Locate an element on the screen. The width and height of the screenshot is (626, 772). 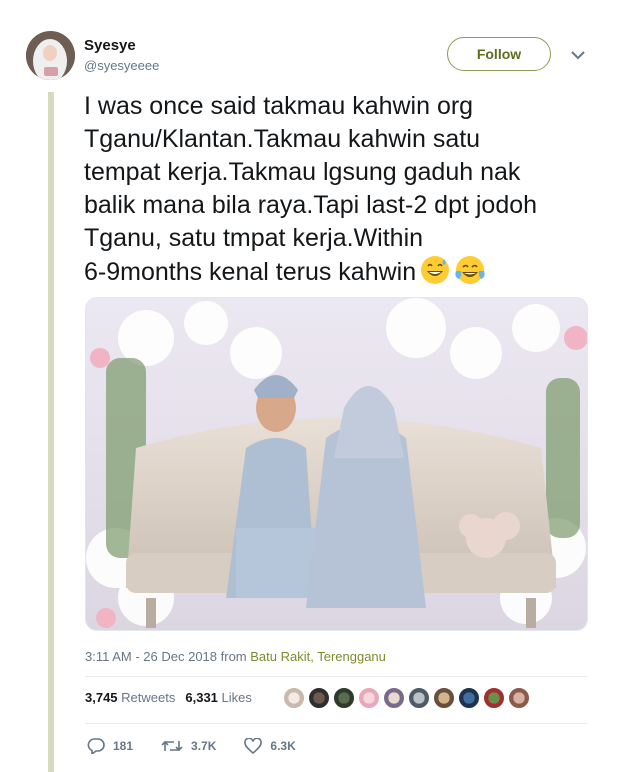
engagement-stats: 3,745 Retweets 6,331 Likes is located at coordinates (168, 697).